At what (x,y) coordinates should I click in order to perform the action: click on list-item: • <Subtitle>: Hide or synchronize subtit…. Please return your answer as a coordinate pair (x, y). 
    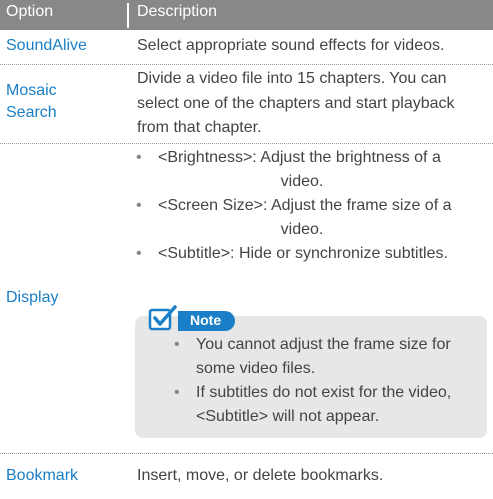
    Looking at the image, I should click on (306, 254).